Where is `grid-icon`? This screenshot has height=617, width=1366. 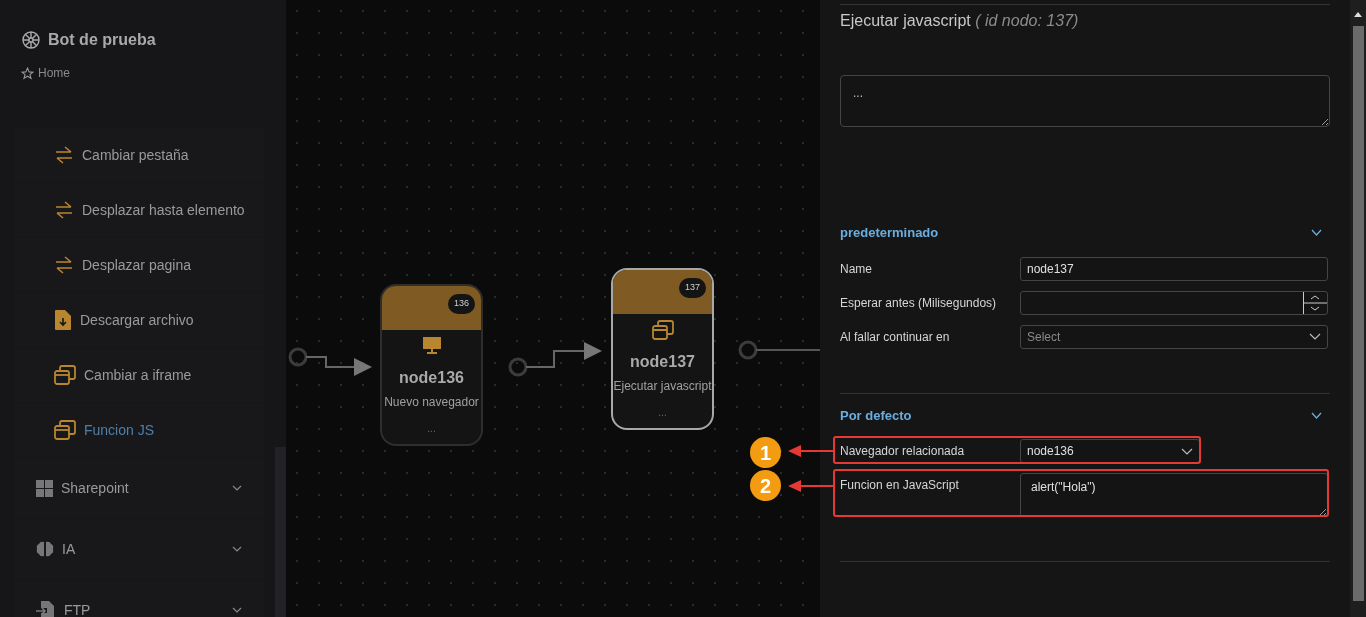 grid-icon is located at coordinates (44, 488).